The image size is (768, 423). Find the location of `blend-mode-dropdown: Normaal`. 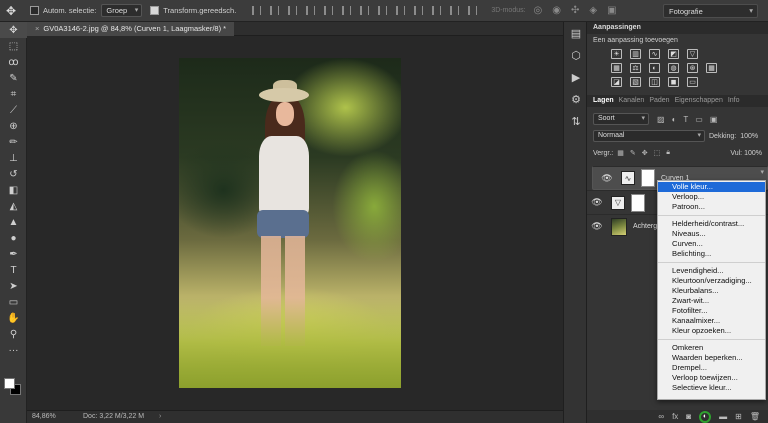

blend-mode-dropdown: Normaal is located at coordinates (649, 136).